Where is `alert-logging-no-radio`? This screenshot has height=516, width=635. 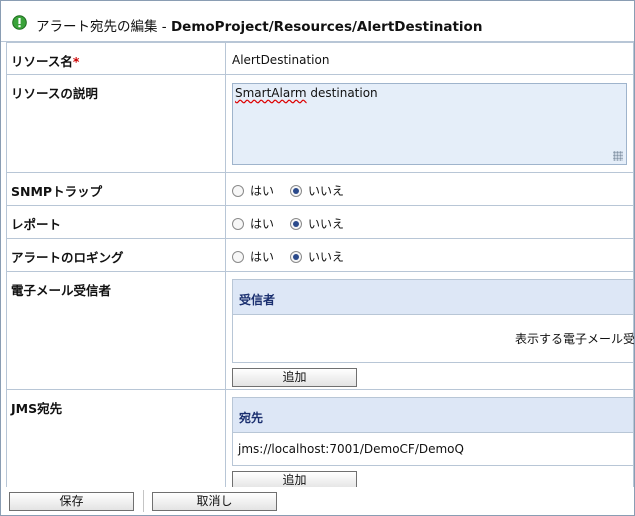
alert-logging-no-radio is located at coordinates (296, 256).